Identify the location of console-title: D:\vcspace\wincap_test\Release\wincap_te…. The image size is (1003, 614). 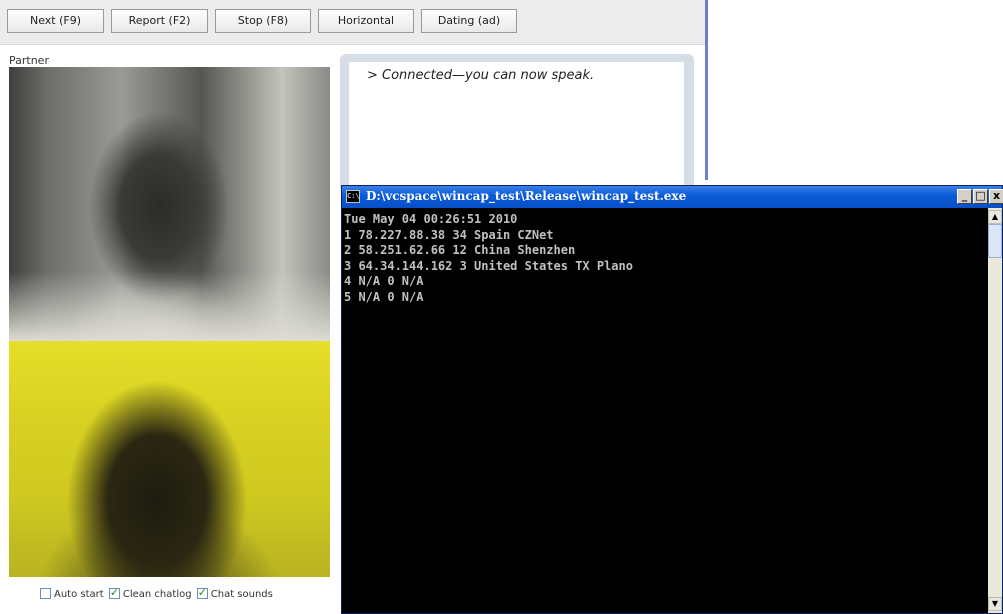
(526, 196).